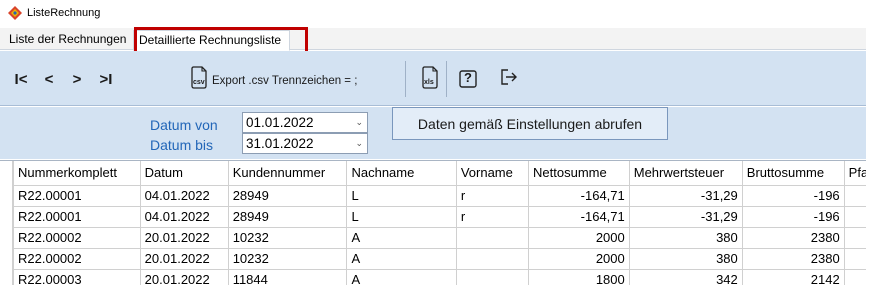  What do you see at coordinates (442, 13) in the screenshot?
I see `title-bar: ListeRechnung` at bounding box center [442, 13].